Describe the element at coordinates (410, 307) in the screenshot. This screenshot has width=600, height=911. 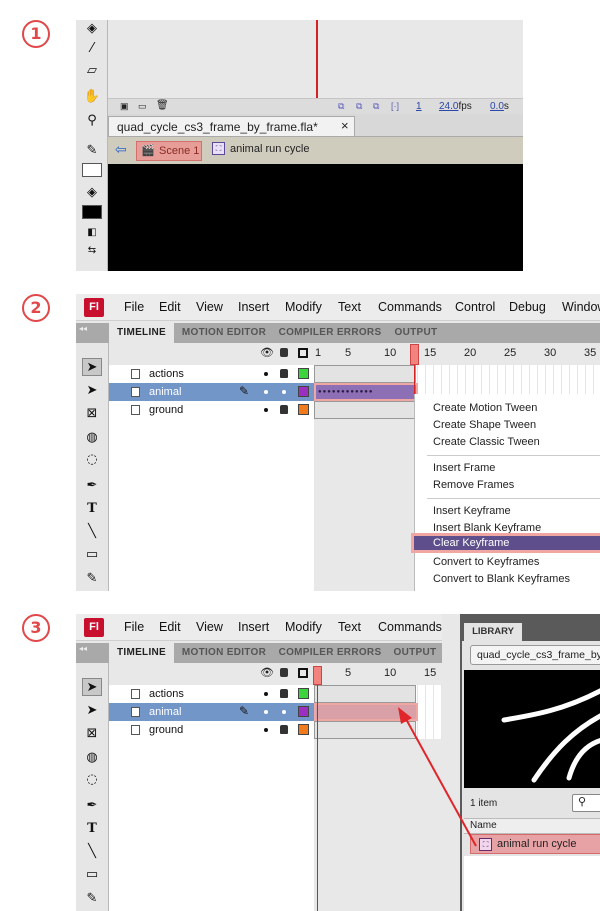
I see `menu-commands: Commands` at that location.